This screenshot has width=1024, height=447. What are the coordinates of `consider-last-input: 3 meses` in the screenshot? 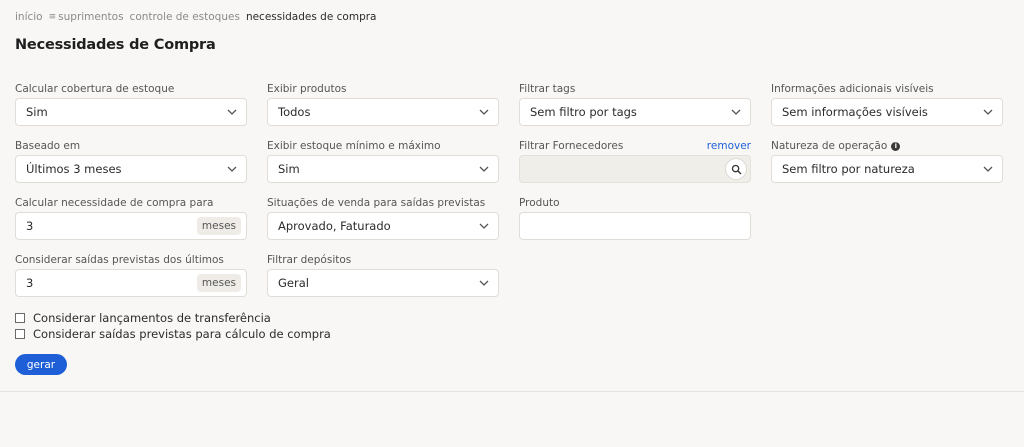 It's located at (131, 283).